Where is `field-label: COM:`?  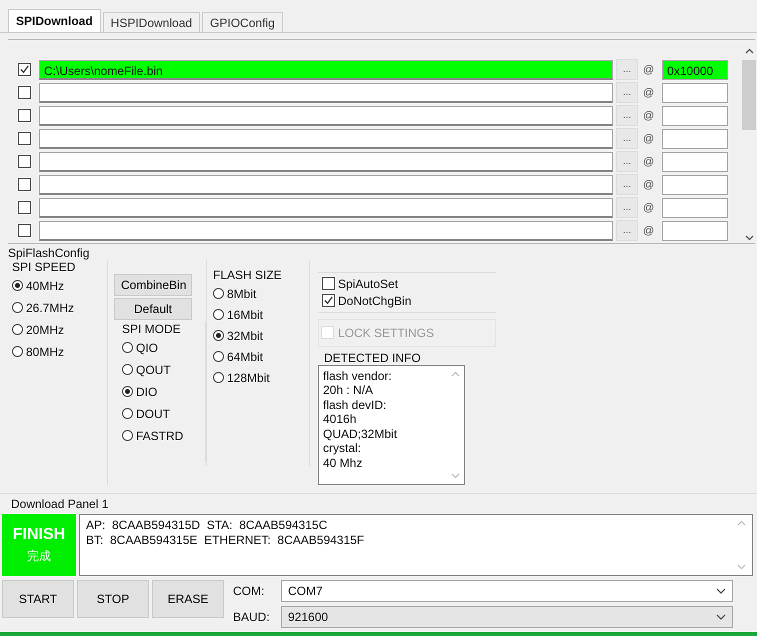 field-label: COM: is located at coordinates (249, 591).